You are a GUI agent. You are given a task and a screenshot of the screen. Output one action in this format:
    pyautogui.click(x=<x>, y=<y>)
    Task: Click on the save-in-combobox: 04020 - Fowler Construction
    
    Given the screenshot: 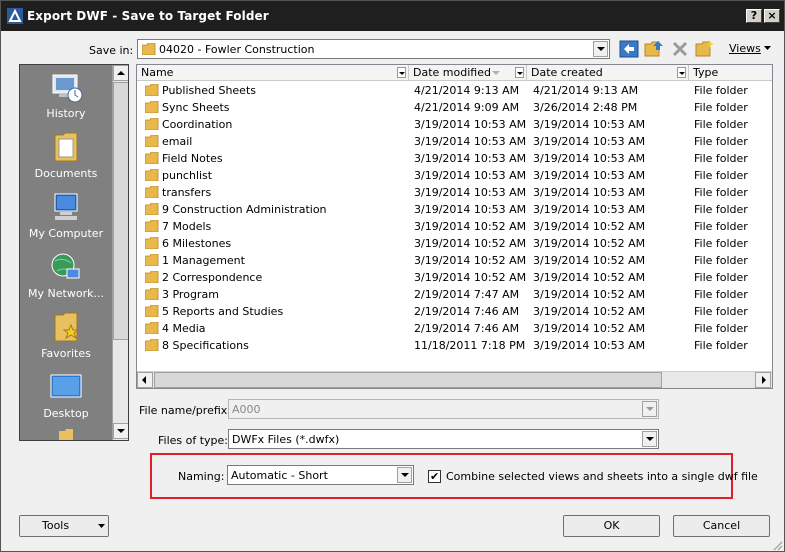 What is the action you would take?
    pyautogui.click(x=373, y=49)
    